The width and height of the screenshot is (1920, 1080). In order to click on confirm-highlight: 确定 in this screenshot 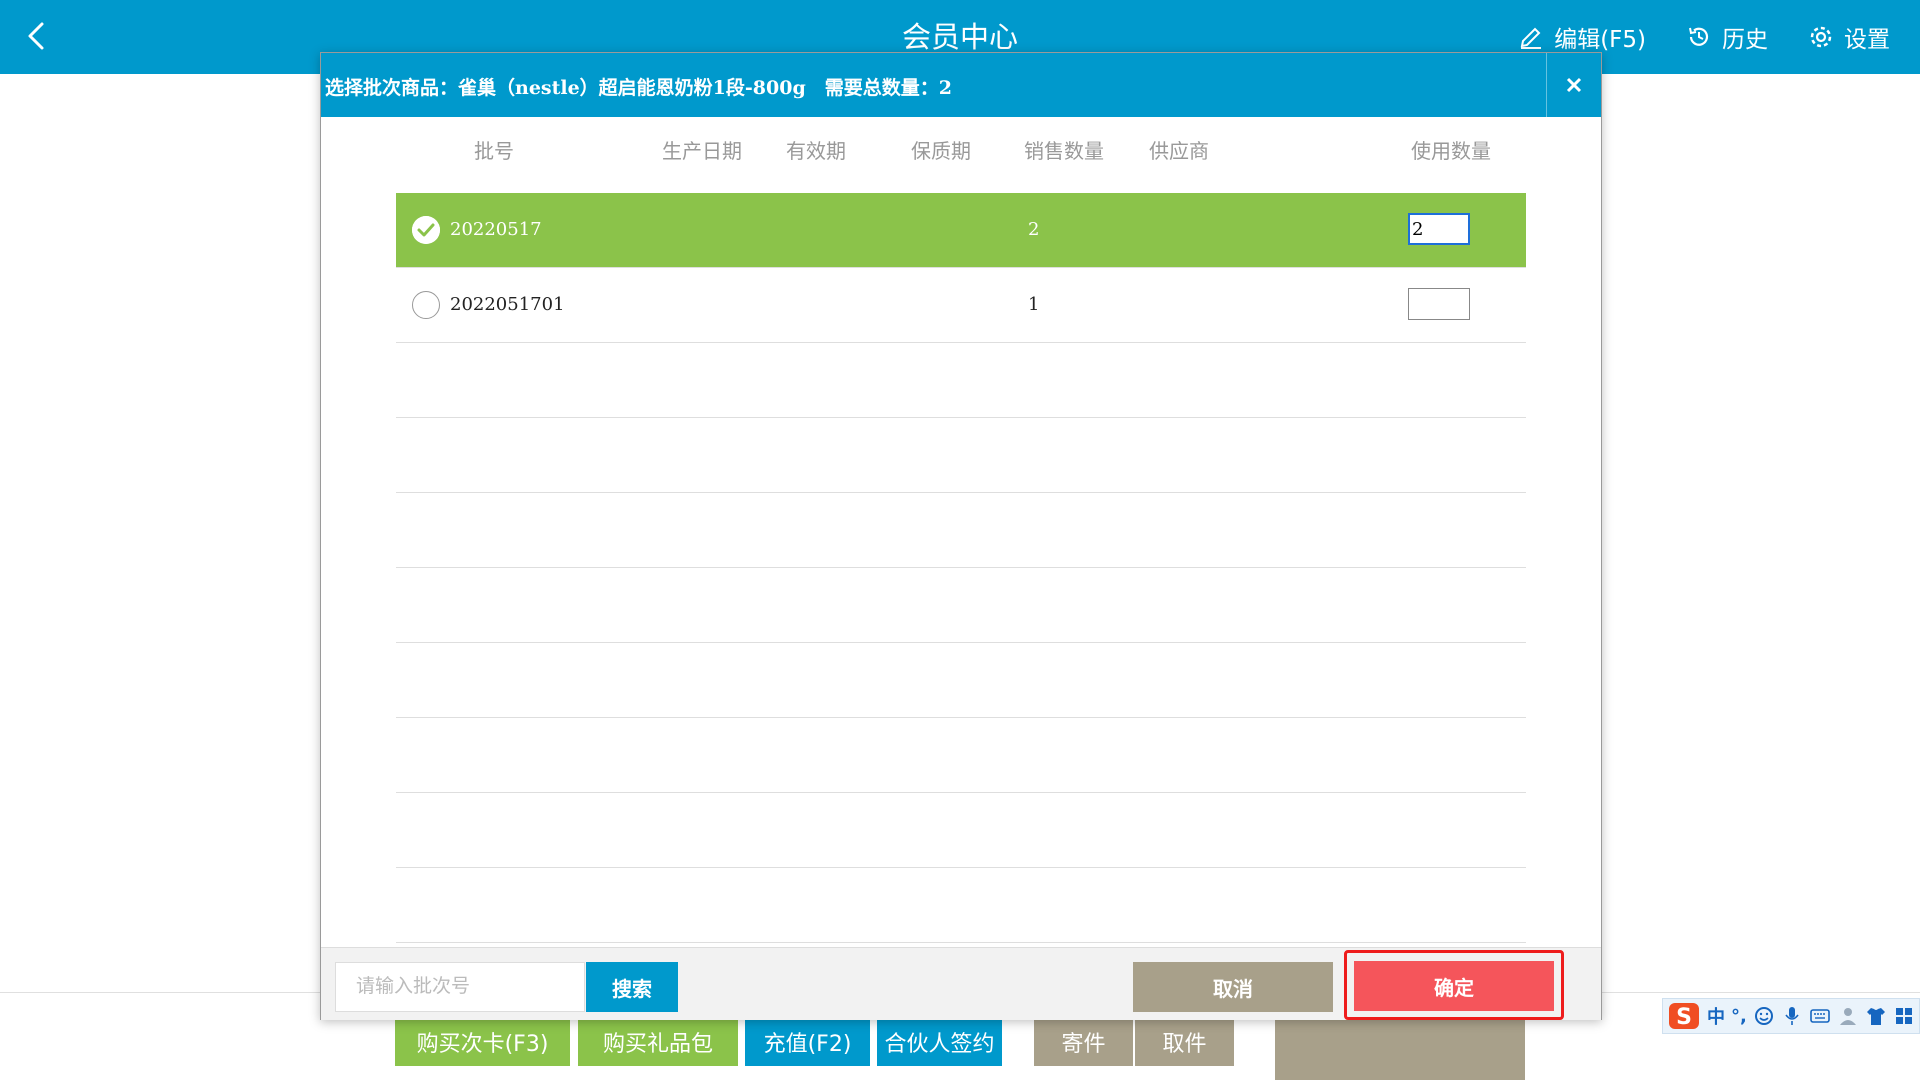, I will do `click(1454, 985)`.